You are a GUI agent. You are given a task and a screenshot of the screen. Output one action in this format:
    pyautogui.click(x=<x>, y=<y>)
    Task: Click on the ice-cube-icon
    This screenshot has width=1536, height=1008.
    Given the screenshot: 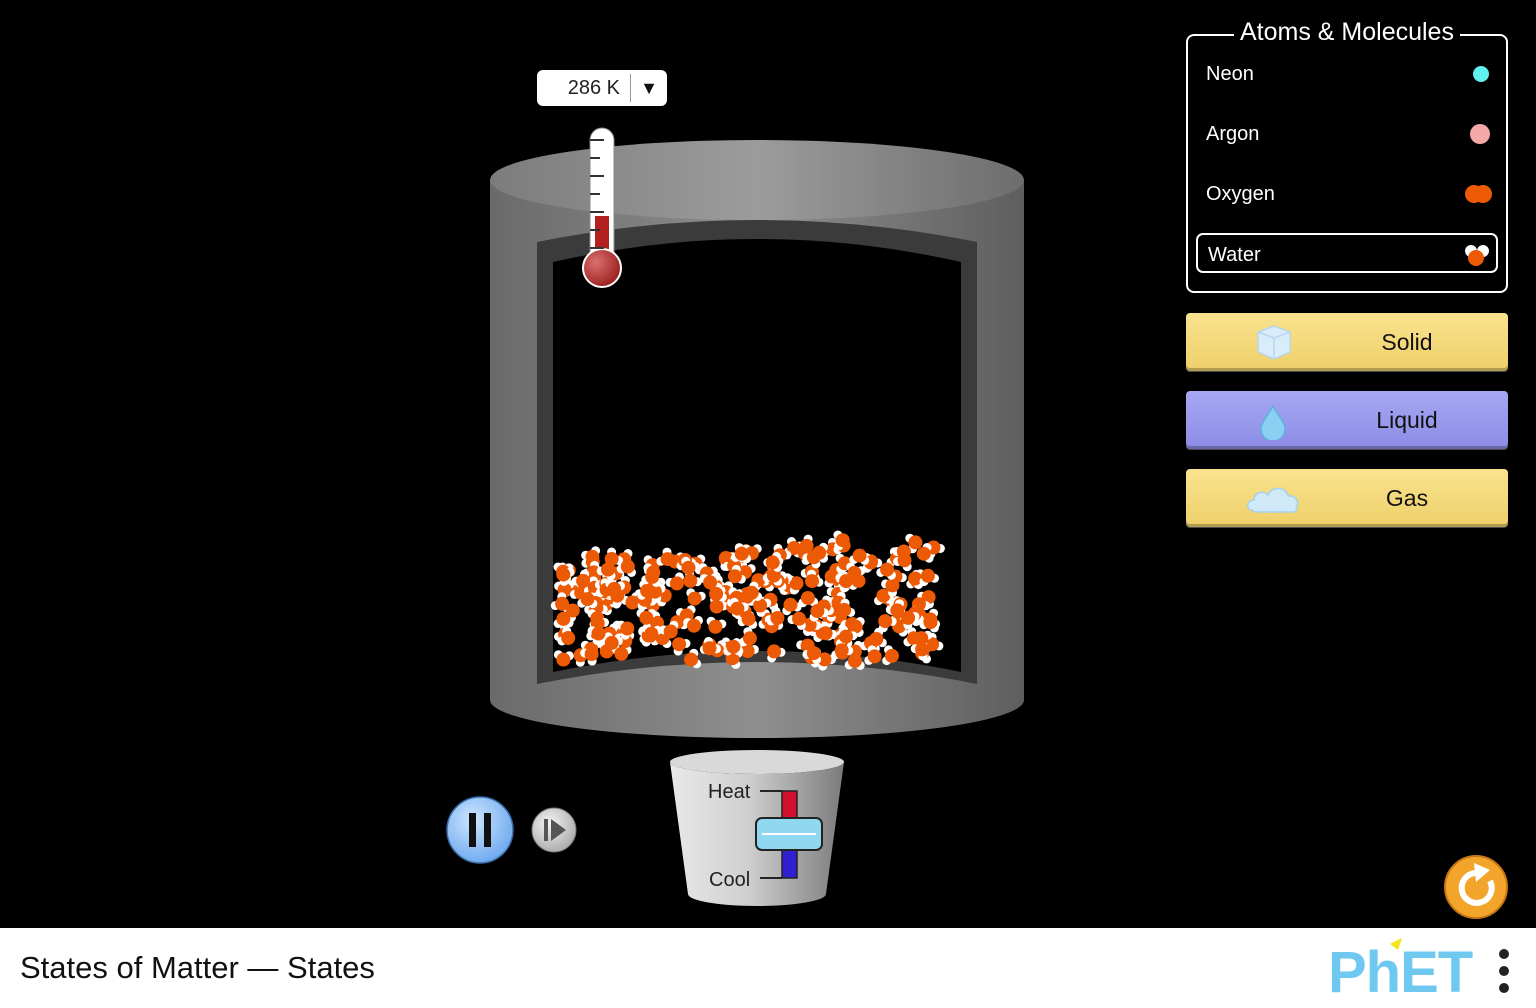 What is the action you would take?
    pyautogui.click(x=1274, y=342)
    